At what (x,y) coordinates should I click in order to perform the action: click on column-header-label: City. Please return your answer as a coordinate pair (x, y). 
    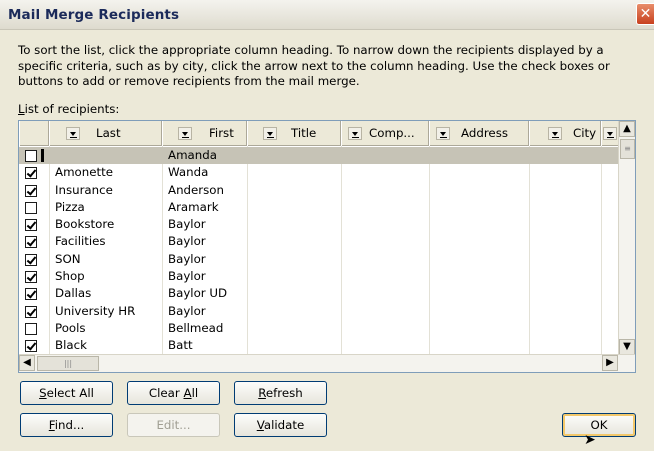
    Looking at the image, I should click on (585, 133).